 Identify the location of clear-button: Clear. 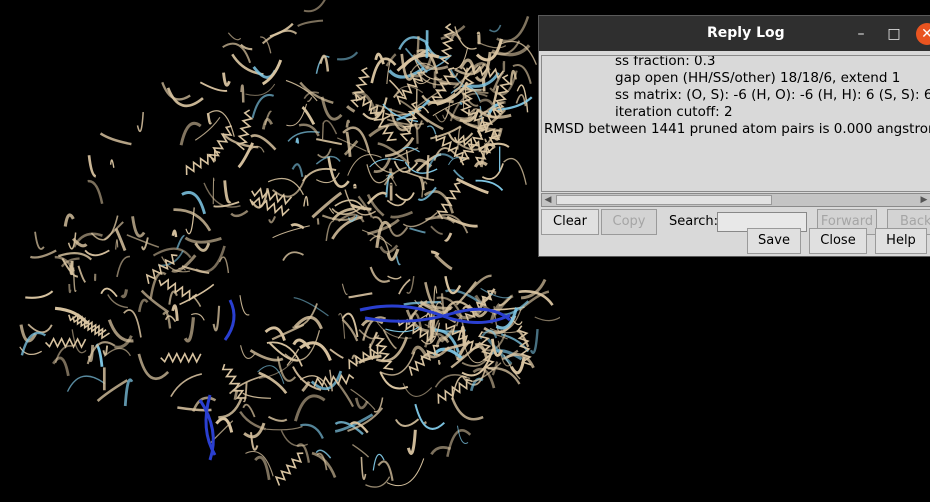
(570, 222).